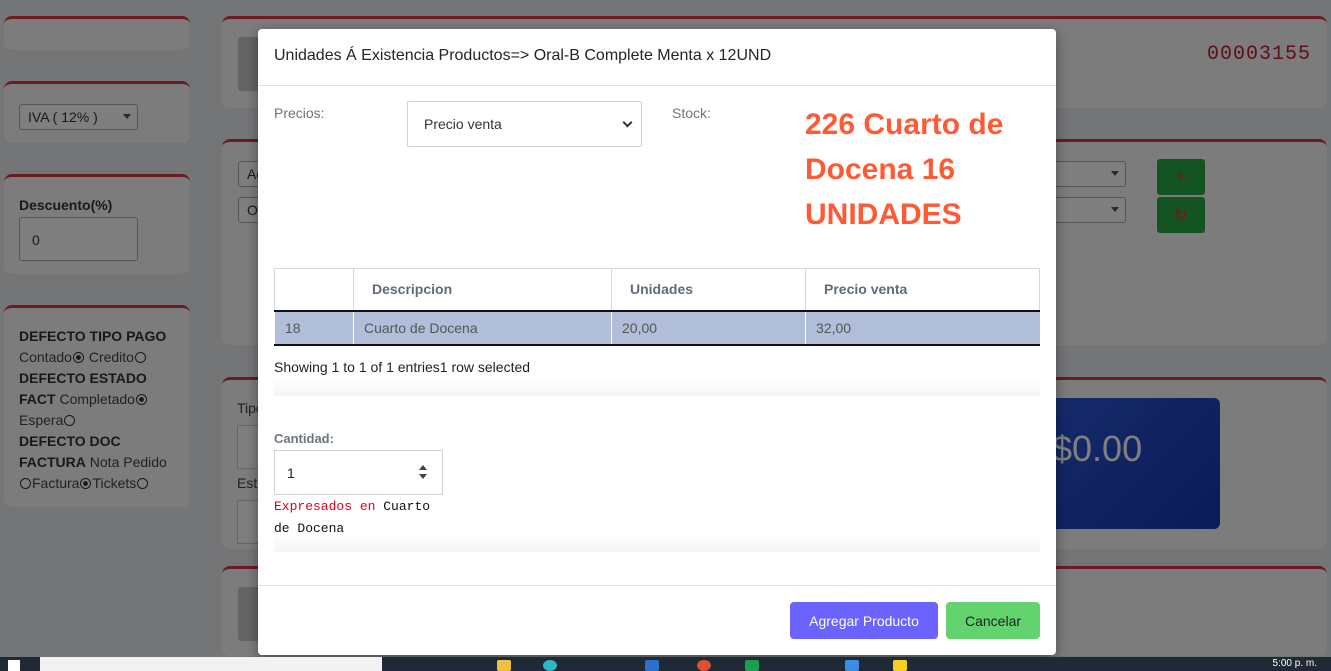 The height and width of the screenshot is (671, 1331). What do you see at coordinates (708, 290) in the screenshot?
I see `col-header-unidades: Unidades` at bounding box center [708, 290].